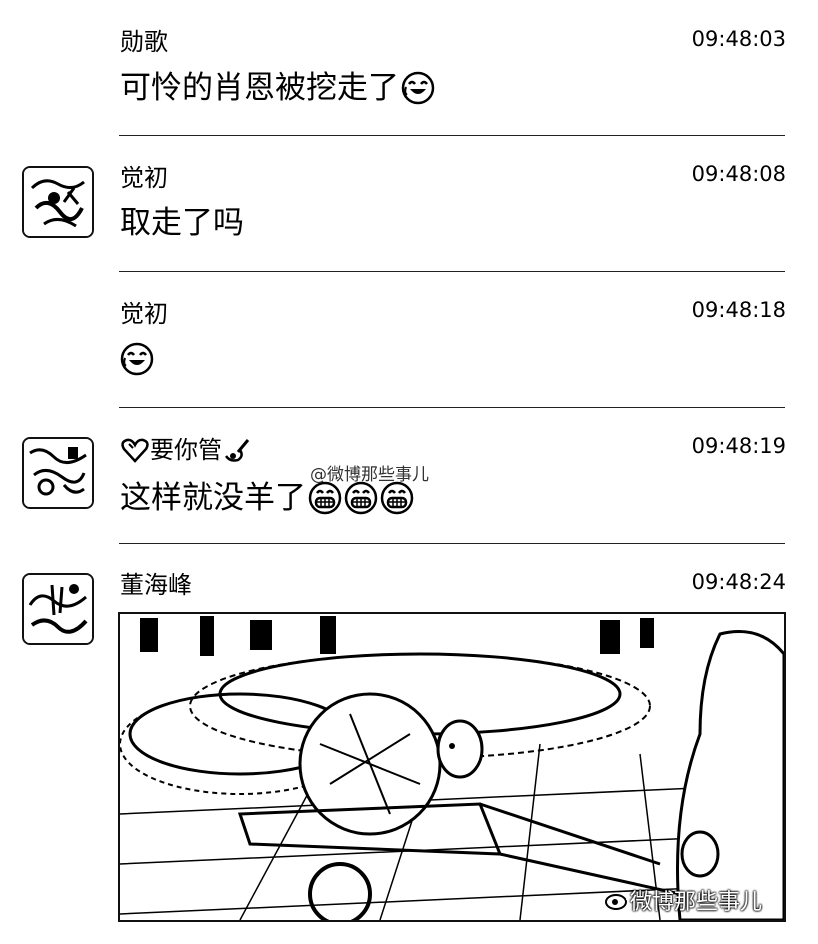 The image size is (818, 944). Describe the element at coordinates (738, 446) in the screenshot. I see `message-time: 09:48:19` at that location.